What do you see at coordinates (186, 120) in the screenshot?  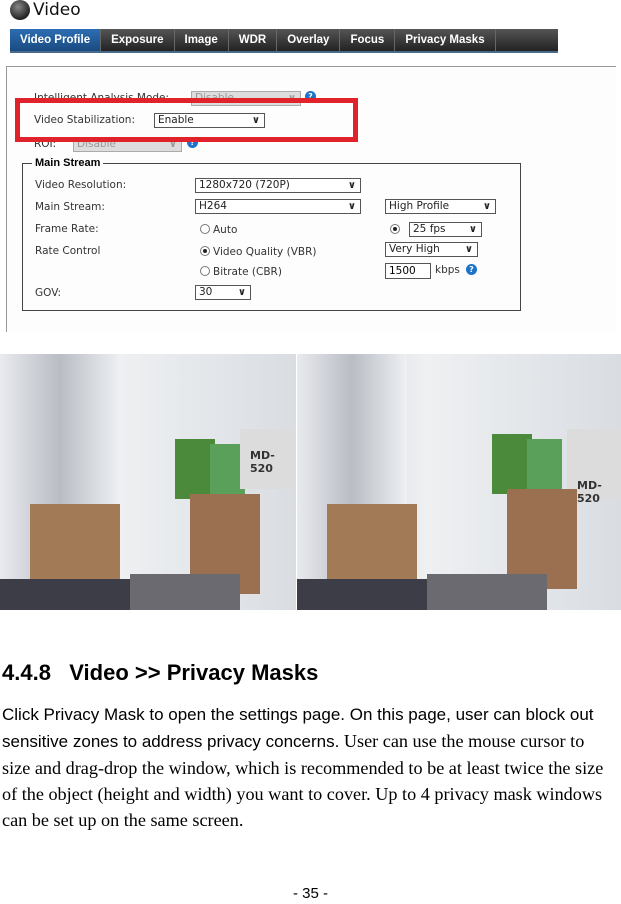 I see `highlight-box` at bounding box center [186, 120].